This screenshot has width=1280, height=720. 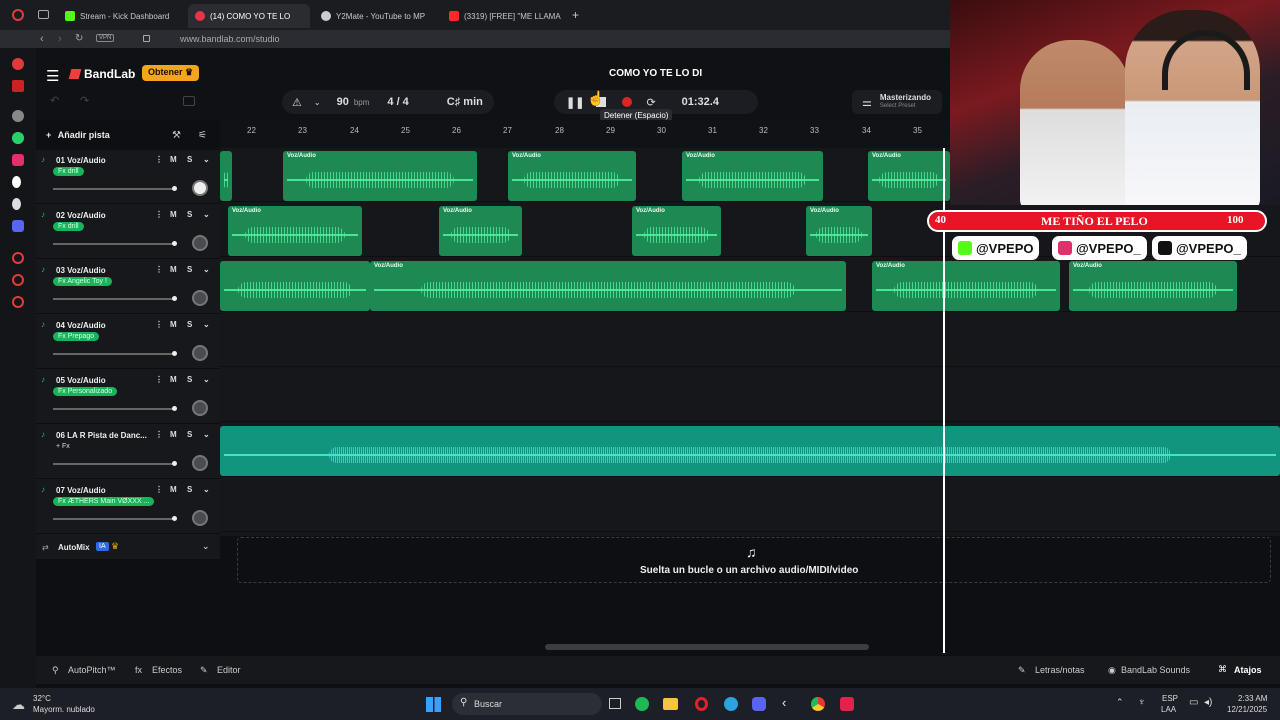 What do you see at coordinates (128, 287) in the screenshot?
I see `track-header: ♪ 03 Voz/Audio Fx Angelic Toy ! ⋮ M S ⌄` at bounding box center [128, 287].